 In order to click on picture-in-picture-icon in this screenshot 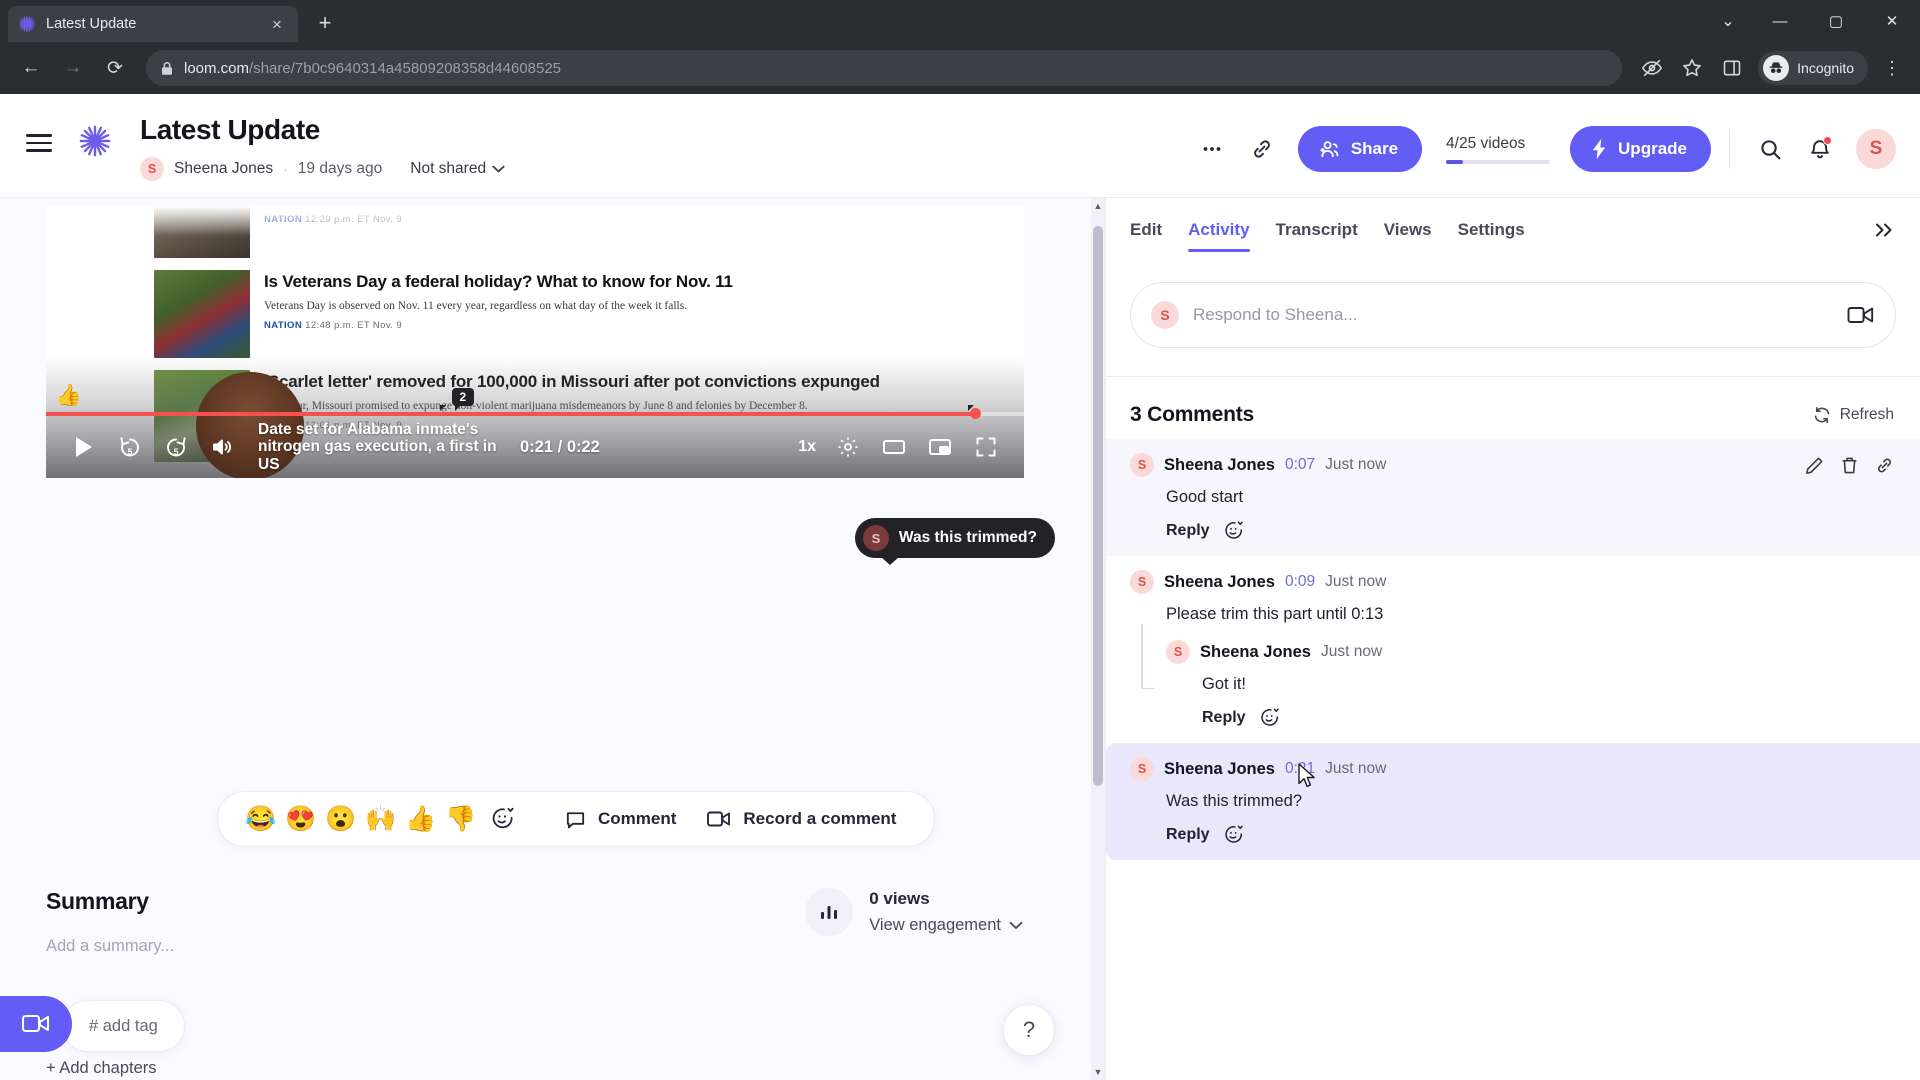, I will do `click(940, 447)`.